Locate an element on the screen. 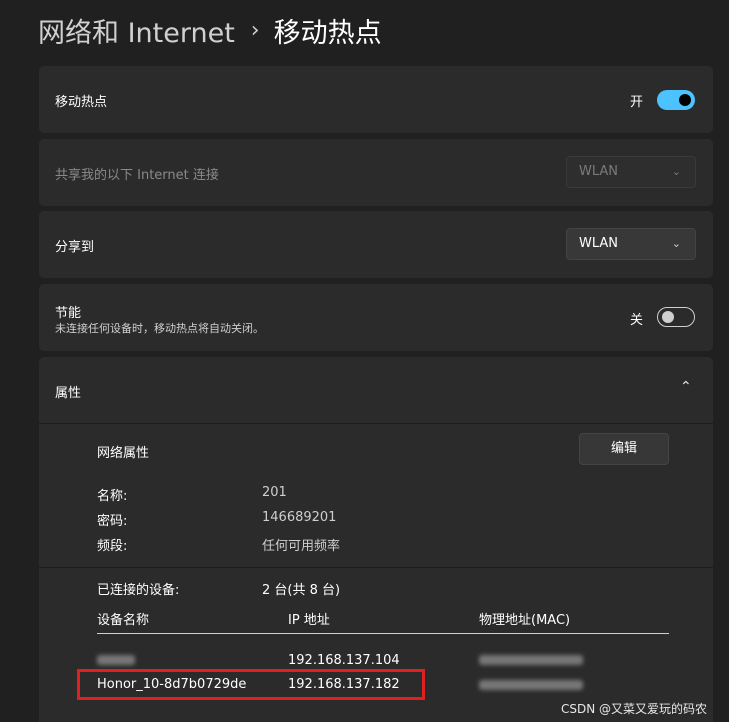 The image size is (729, 722). properties-header: 属性 ⌃ is located at coordinates (376, 390).